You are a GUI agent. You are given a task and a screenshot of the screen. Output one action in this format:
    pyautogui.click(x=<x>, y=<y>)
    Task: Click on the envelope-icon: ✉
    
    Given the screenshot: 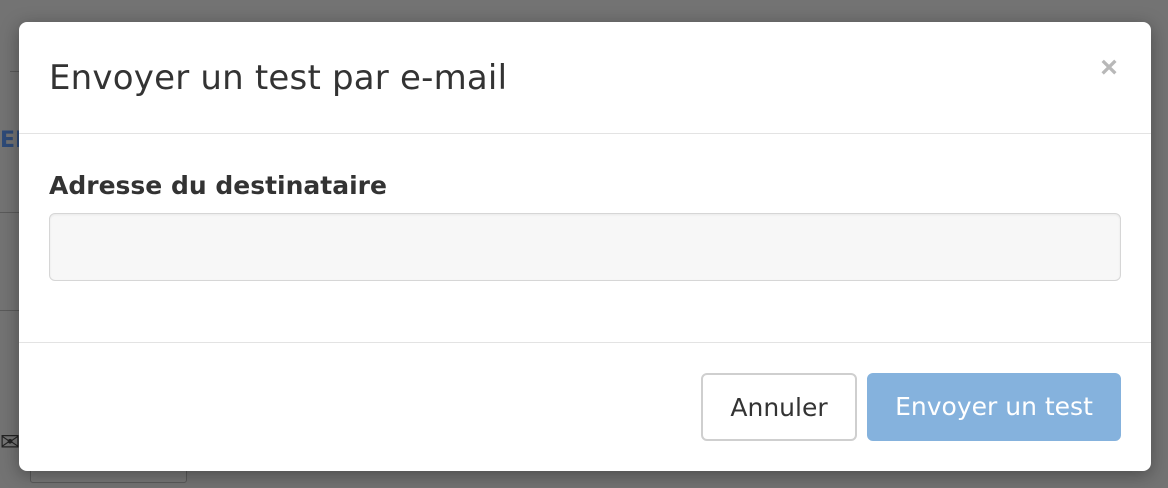 What is the action you would take?
    pyautogui.click(x=10, y=442)
    